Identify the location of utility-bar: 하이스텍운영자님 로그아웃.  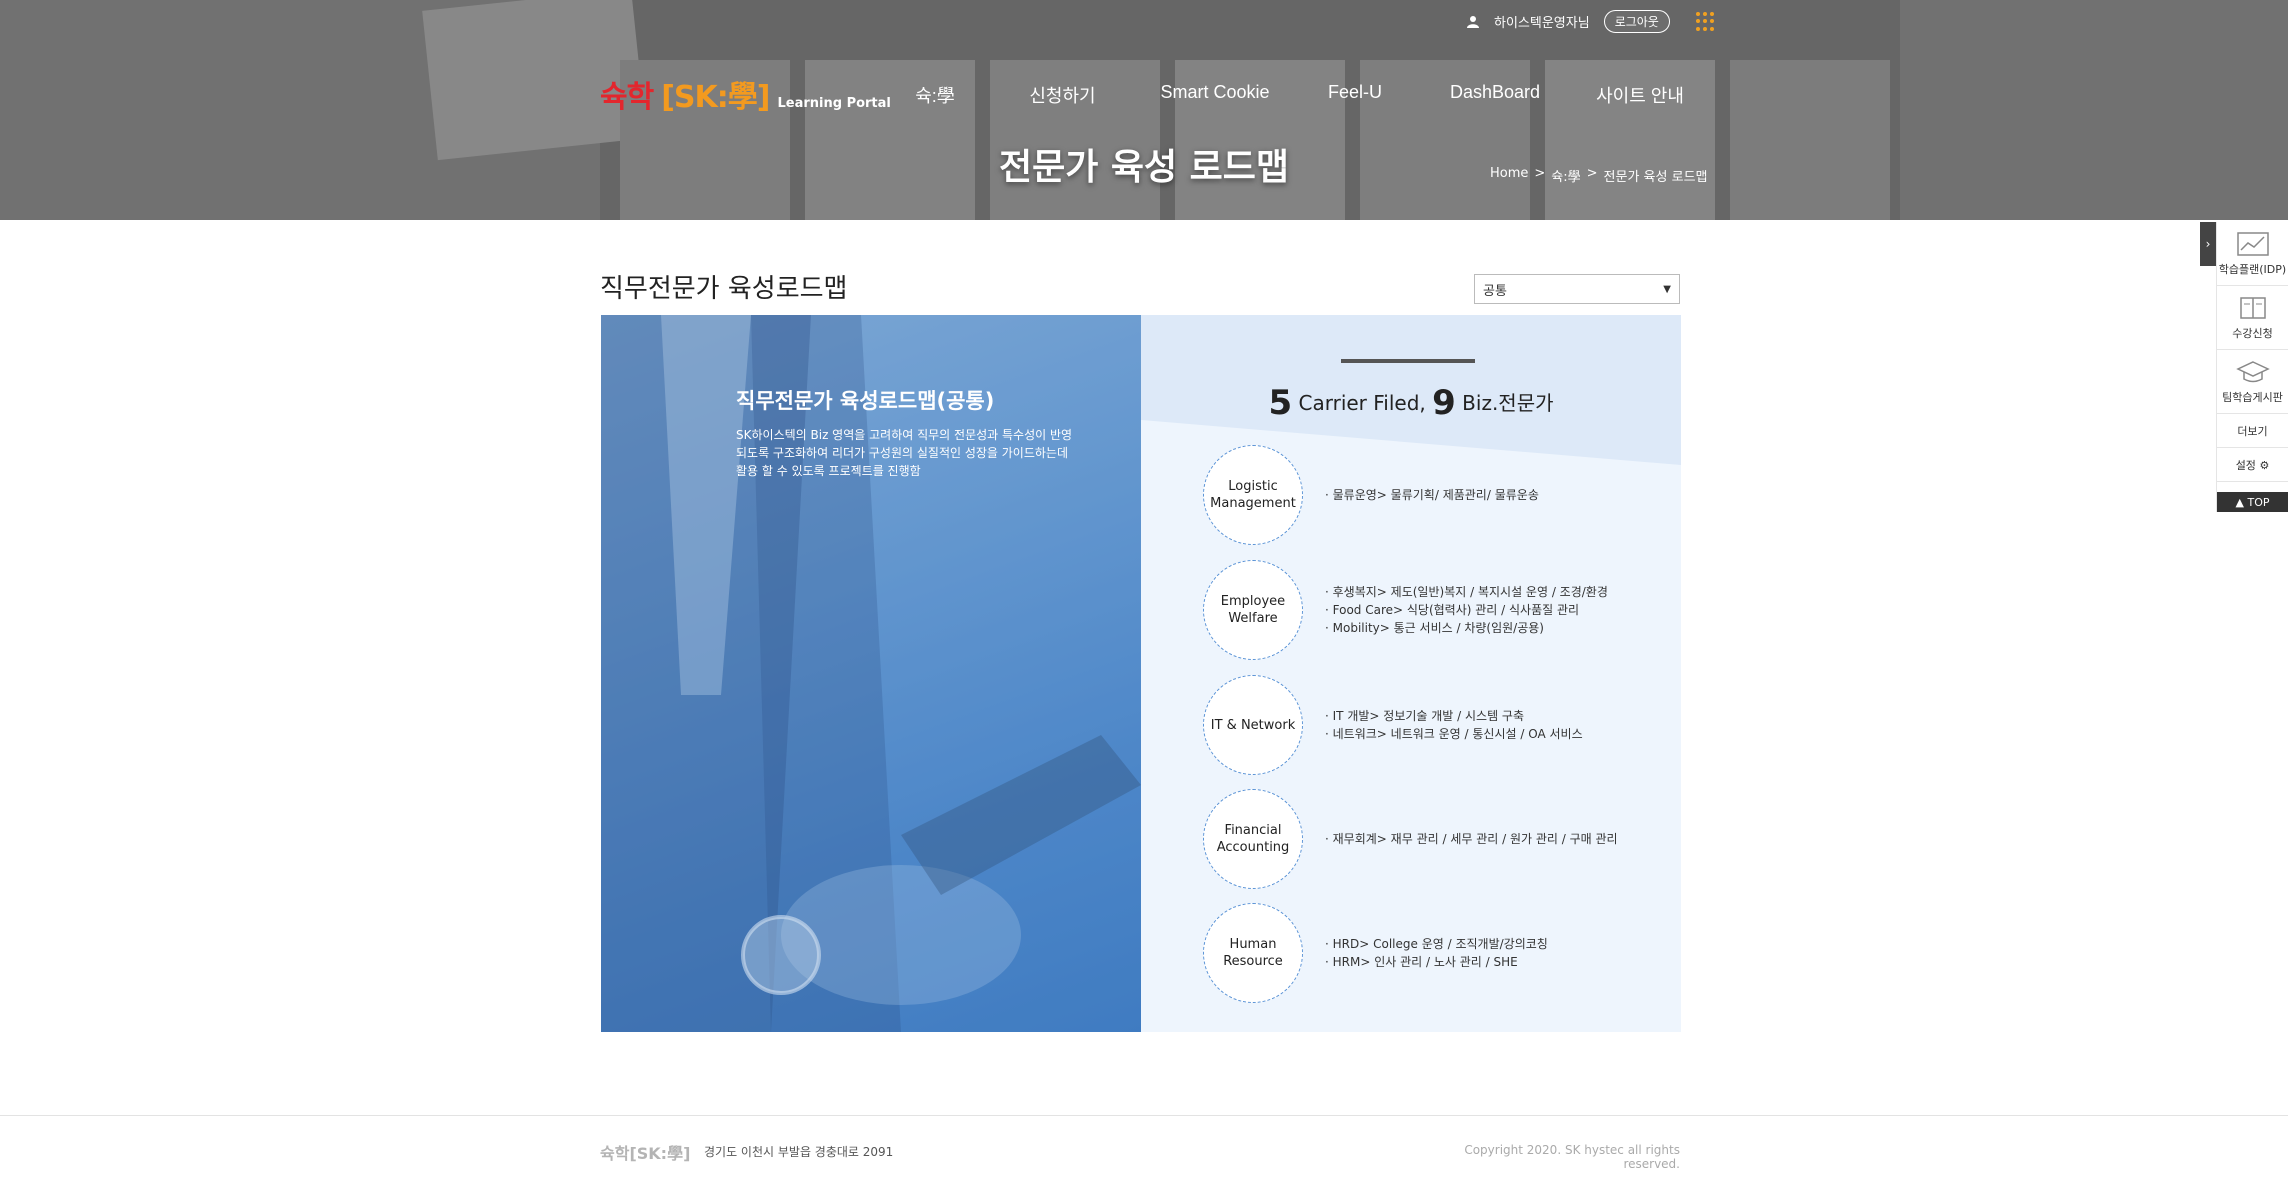
(1591, 21).